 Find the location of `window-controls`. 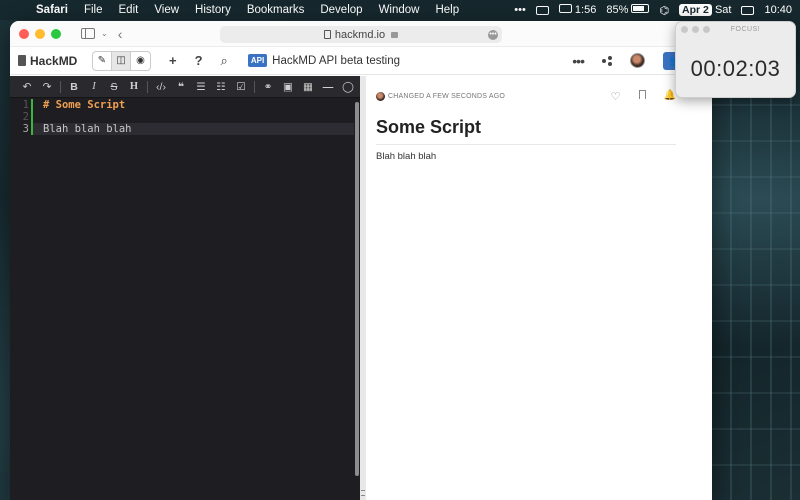

window-controls is located at coordinates (35, 33).